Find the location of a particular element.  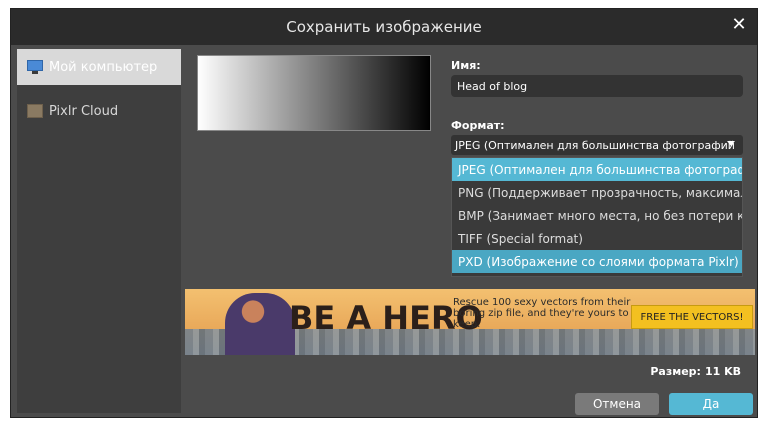

filename-input: Head of blog is located at coordinates (597, 86).